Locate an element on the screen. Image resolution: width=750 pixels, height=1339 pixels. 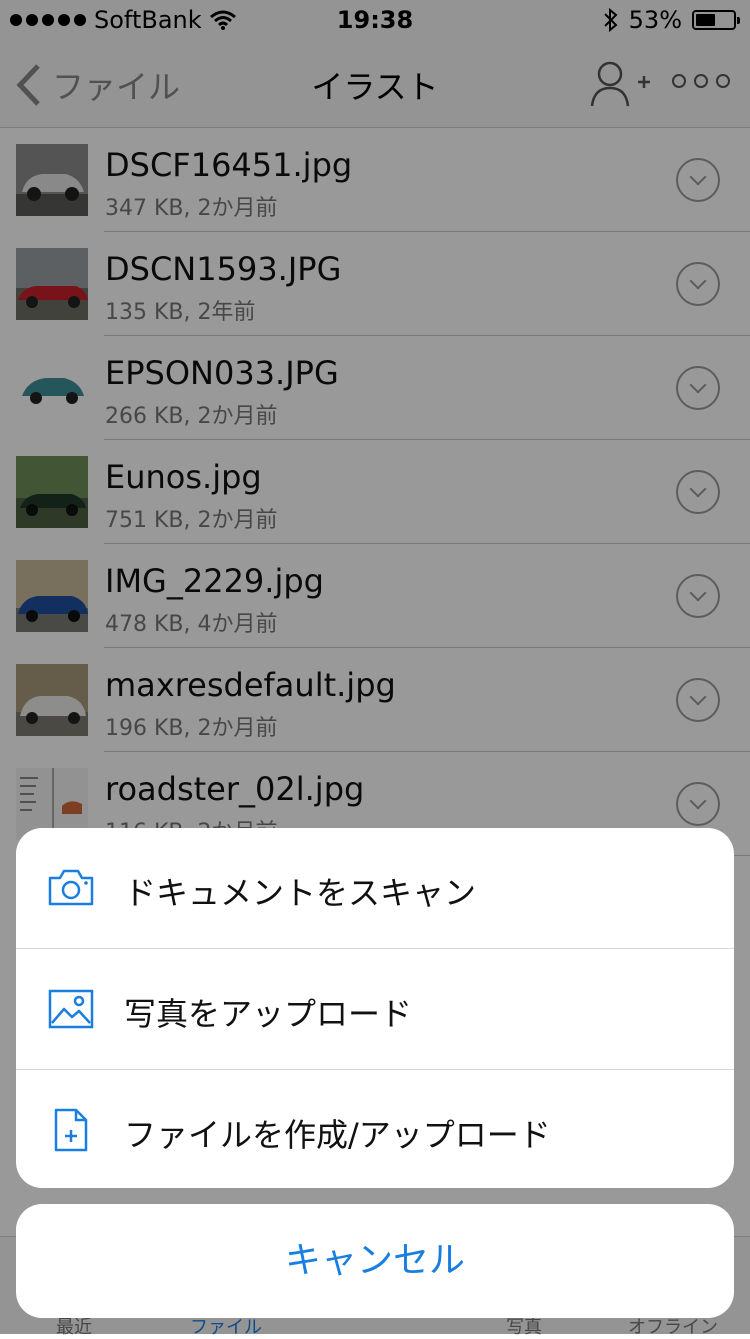
upload-photo-label: 写真をアップロード is located at coordinates (268, 1014).